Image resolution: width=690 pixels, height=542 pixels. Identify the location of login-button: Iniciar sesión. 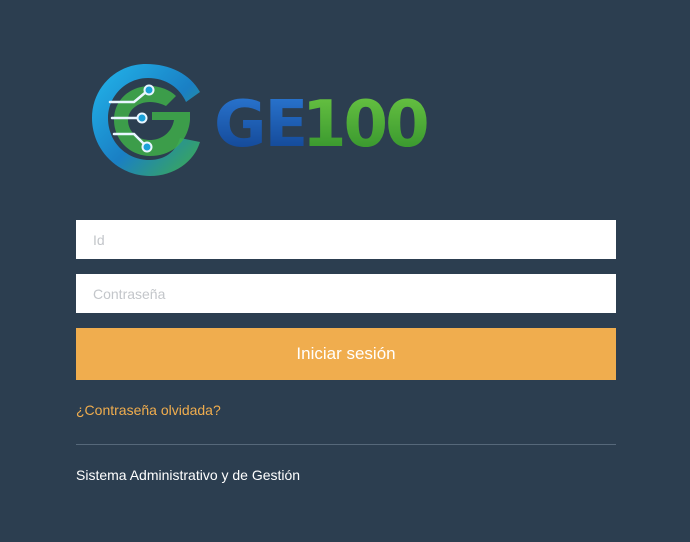
(346, 354).